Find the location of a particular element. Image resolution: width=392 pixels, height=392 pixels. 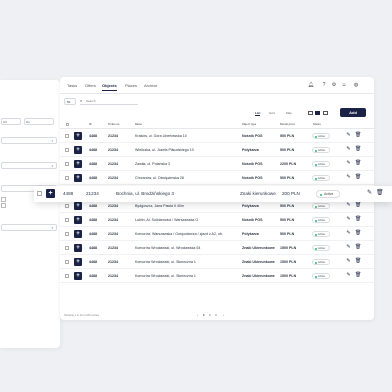

range-from-input: Od is located at coordinates (11, 121).